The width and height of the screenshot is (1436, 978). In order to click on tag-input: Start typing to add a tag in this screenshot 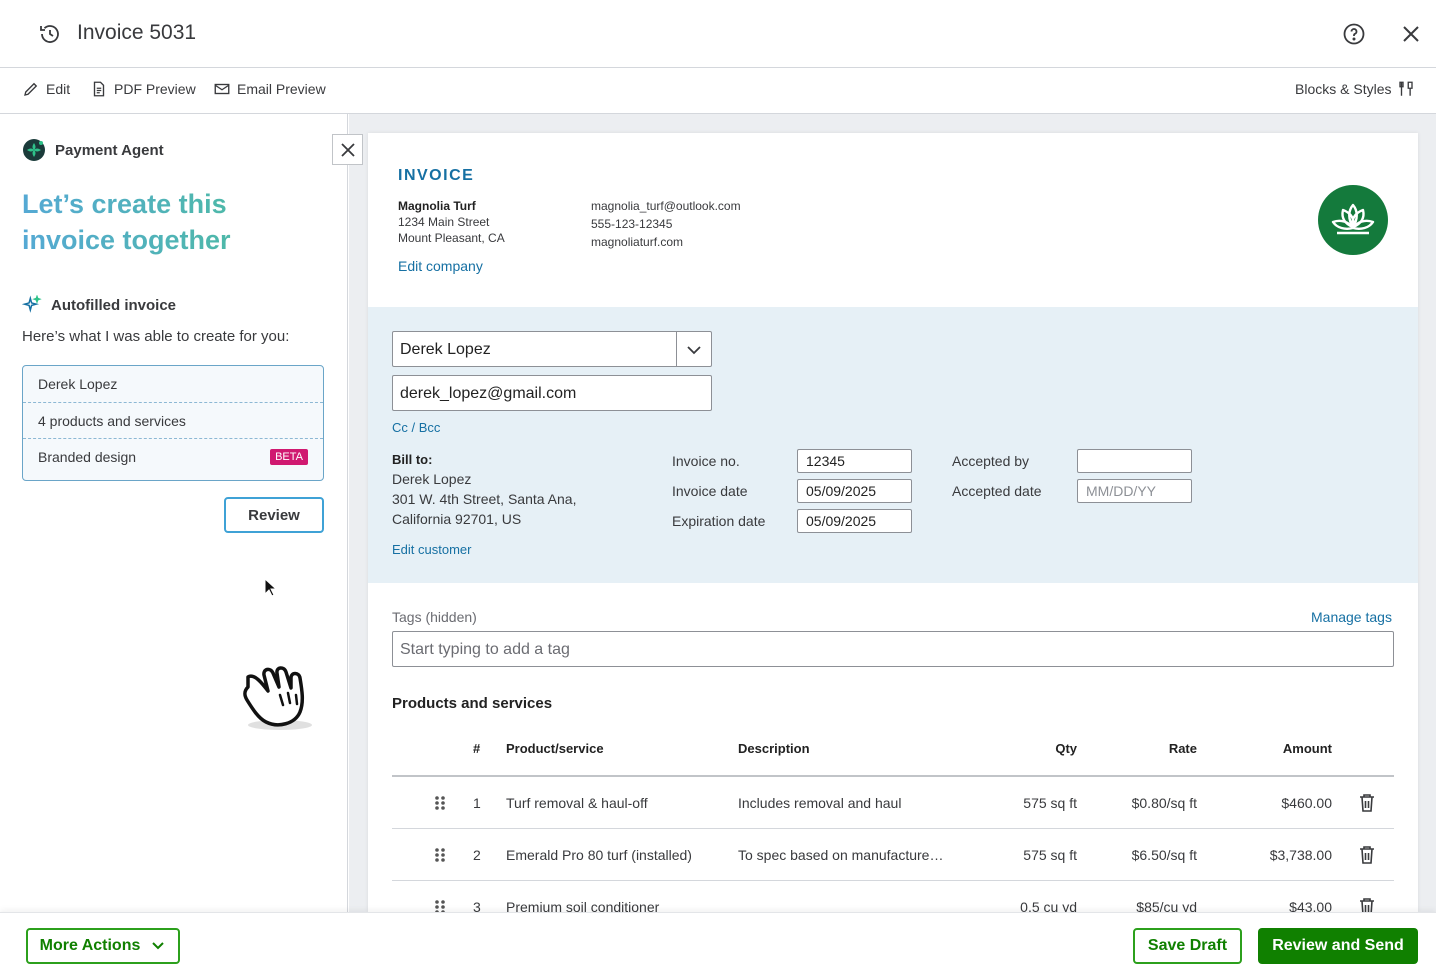, I will do `click(893, 649)`.